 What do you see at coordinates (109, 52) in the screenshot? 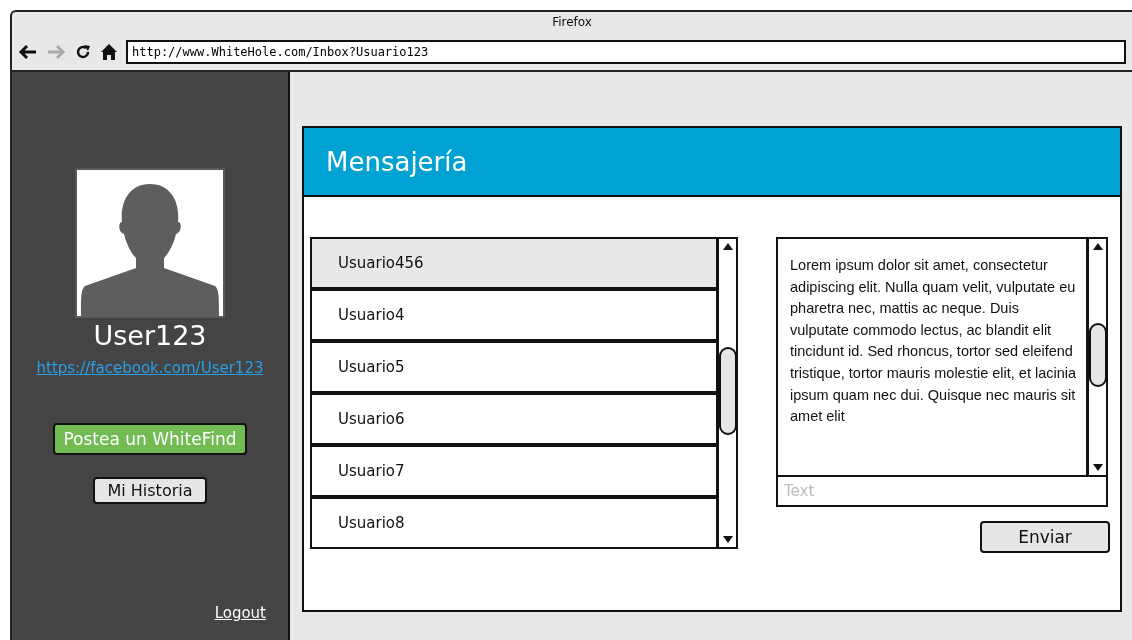
I see `home-icon` at bounding box center [109, 52].